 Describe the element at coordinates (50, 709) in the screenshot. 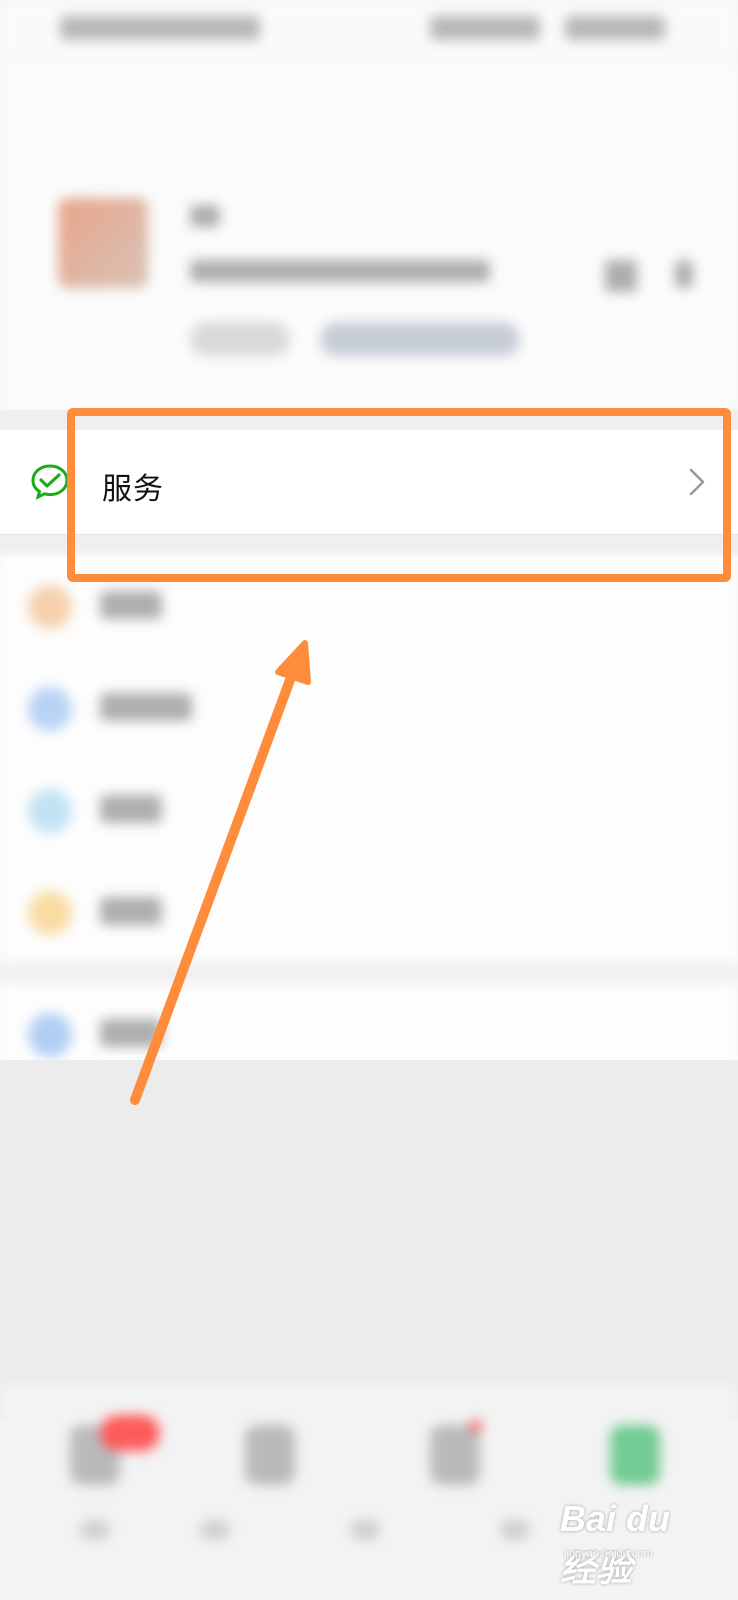

I see `moments-icon` at that location.